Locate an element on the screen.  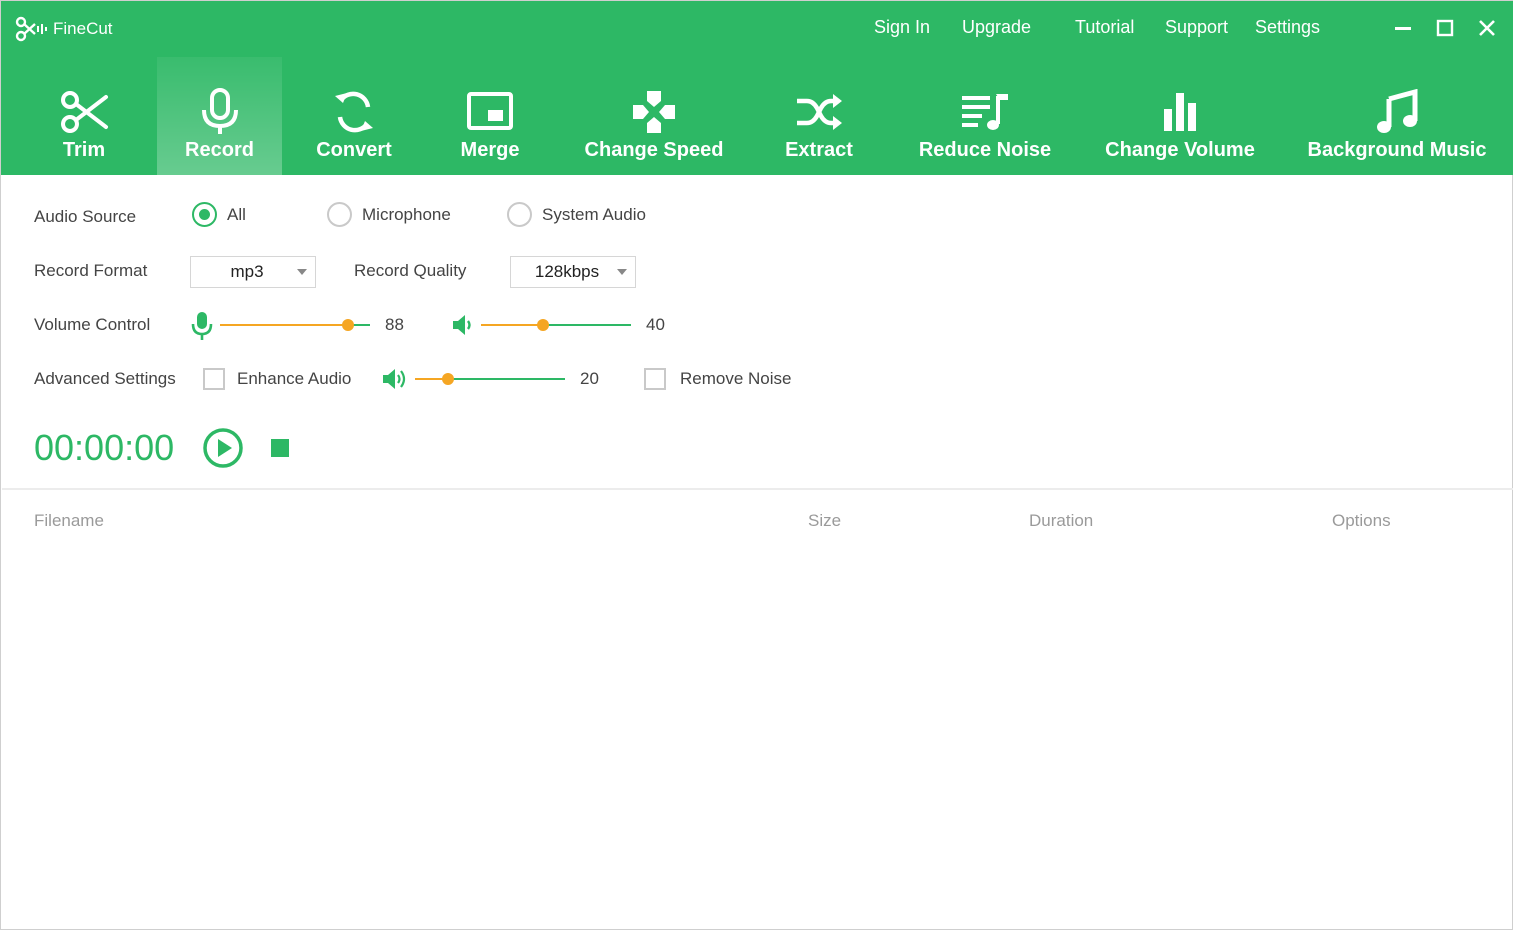
column-options: Options is located at coordinates (1361, 521).